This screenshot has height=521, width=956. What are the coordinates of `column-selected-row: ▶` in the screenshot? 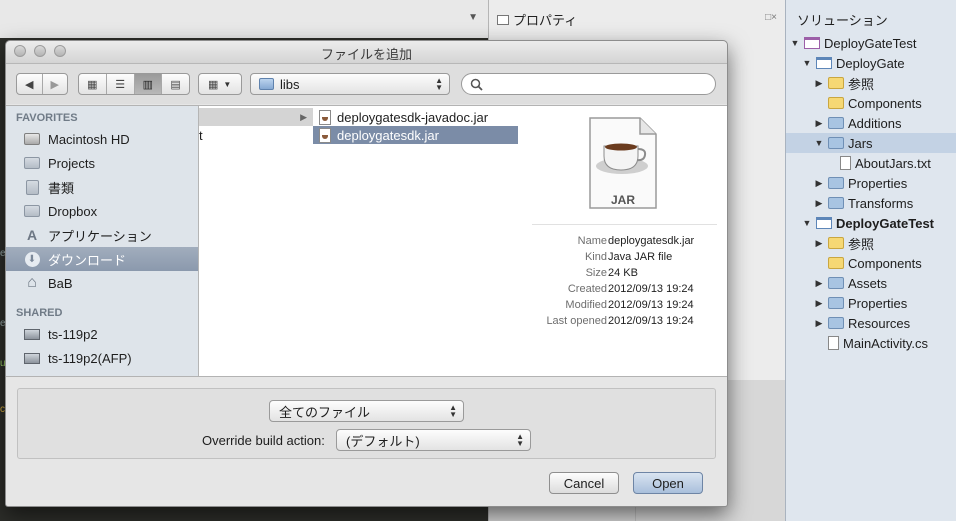 It's located at (256, 117).